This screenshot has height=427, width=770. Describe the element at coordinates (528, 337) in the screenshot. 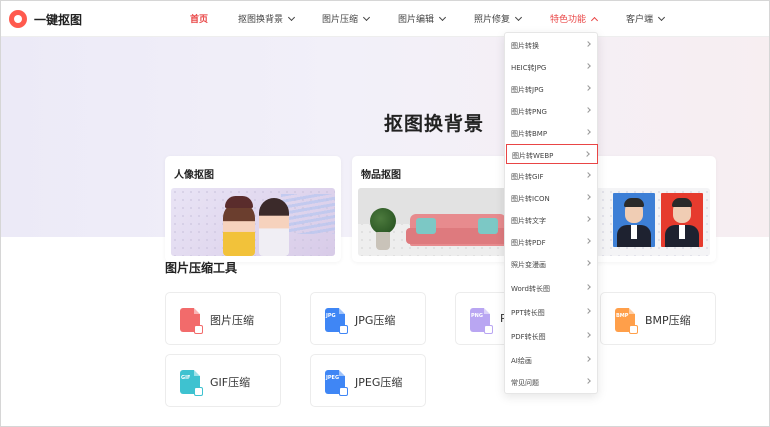

I see `menu-item-label: PDF转长图` at that location.